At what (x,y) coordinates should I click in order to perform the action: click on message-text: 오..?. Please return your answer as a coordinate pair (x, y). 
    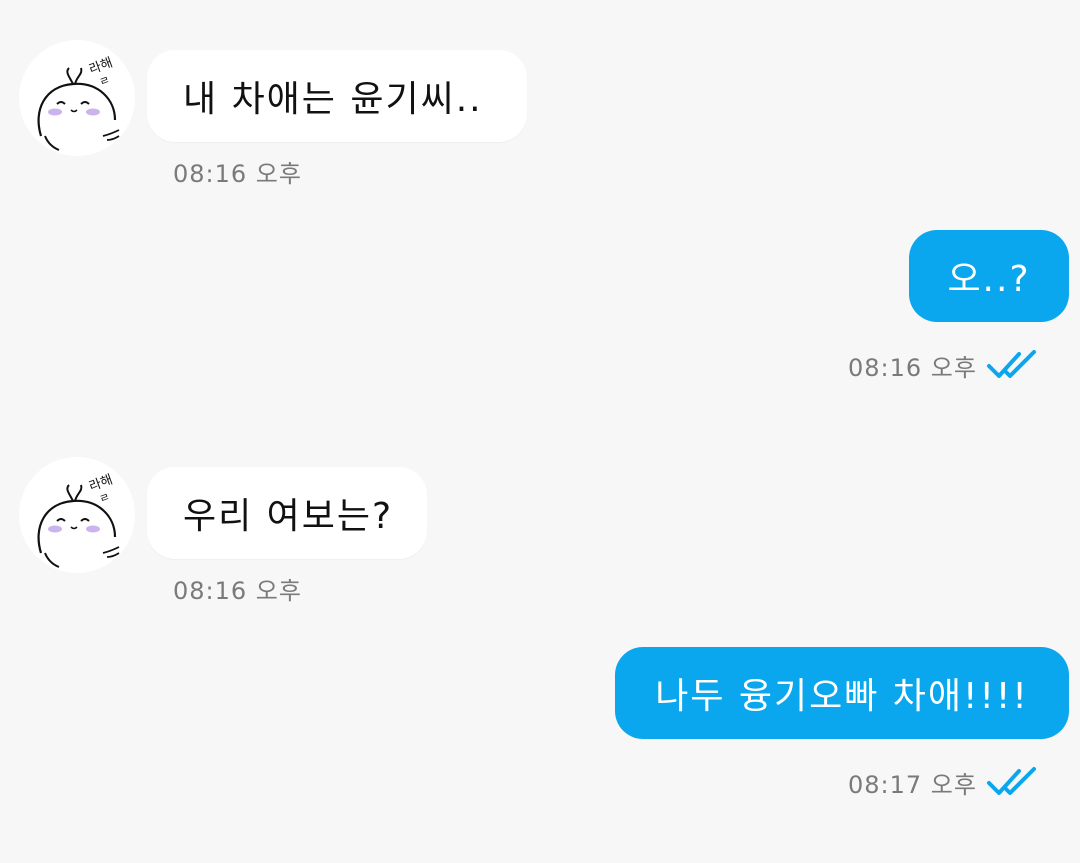
    Looking at the image, I should click on (989, 279).